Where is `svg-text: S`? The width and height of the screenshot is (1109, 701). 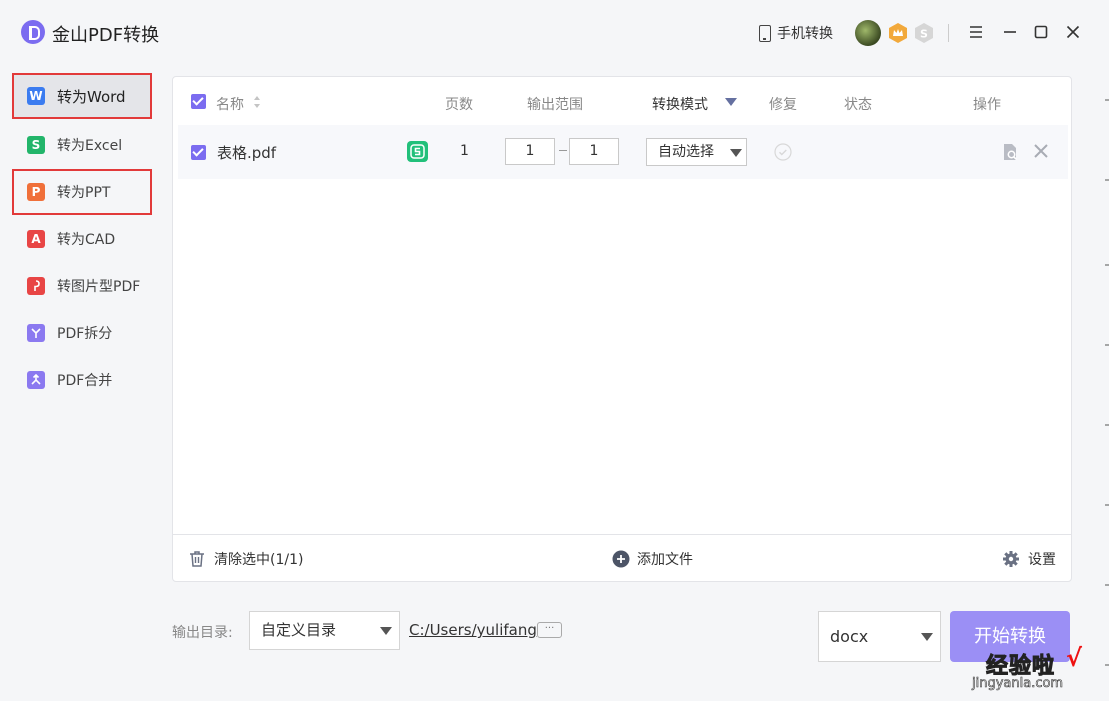
svg-text: S is located at coordinates (924, 34).